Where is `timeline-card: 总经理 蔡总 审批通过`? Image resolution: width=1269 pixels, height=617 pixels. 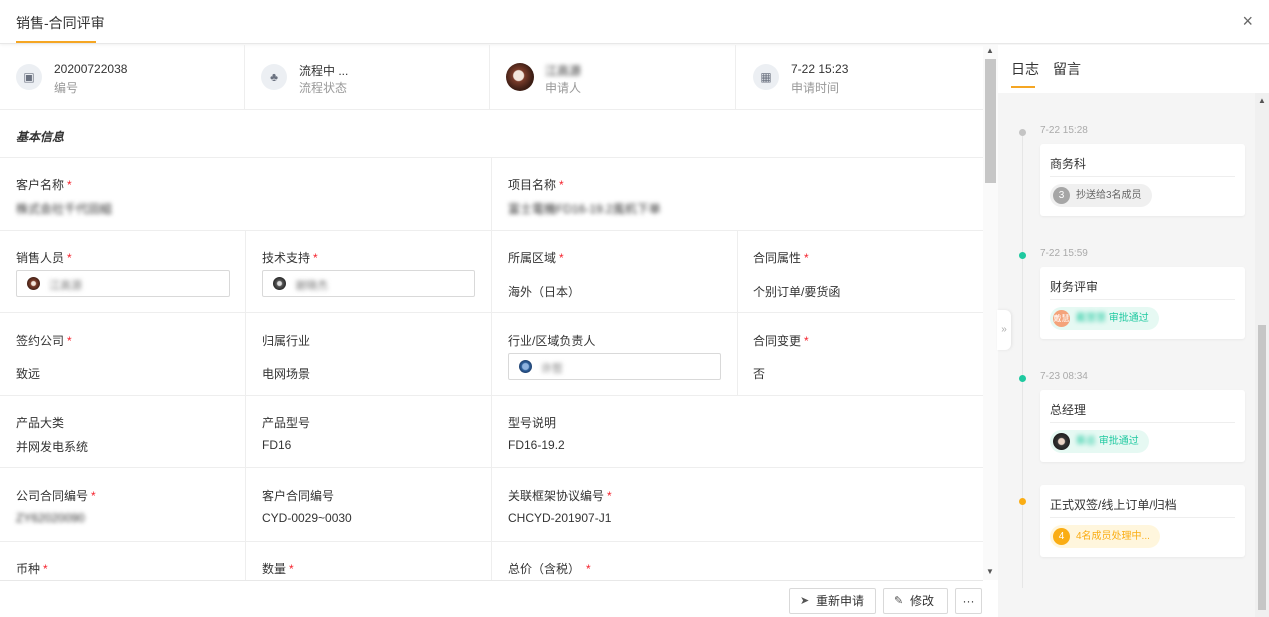
timeline-card: 总经理 蔡总 审批通过 is located at coordinates (1142, 426).